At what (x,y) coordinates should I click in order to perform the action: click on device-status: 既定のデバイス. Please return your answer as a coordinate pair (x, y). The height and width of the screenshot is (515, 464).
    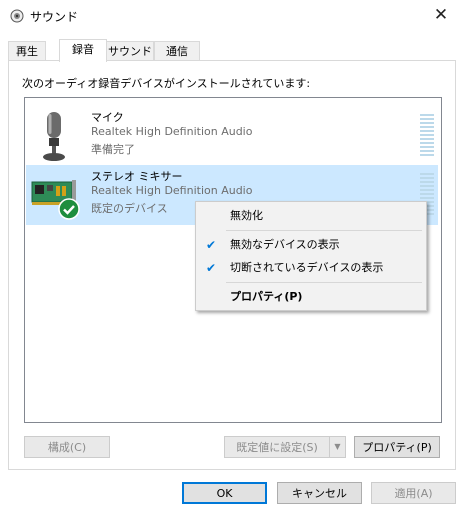
    Looking at the image, I should click on (129, 208).